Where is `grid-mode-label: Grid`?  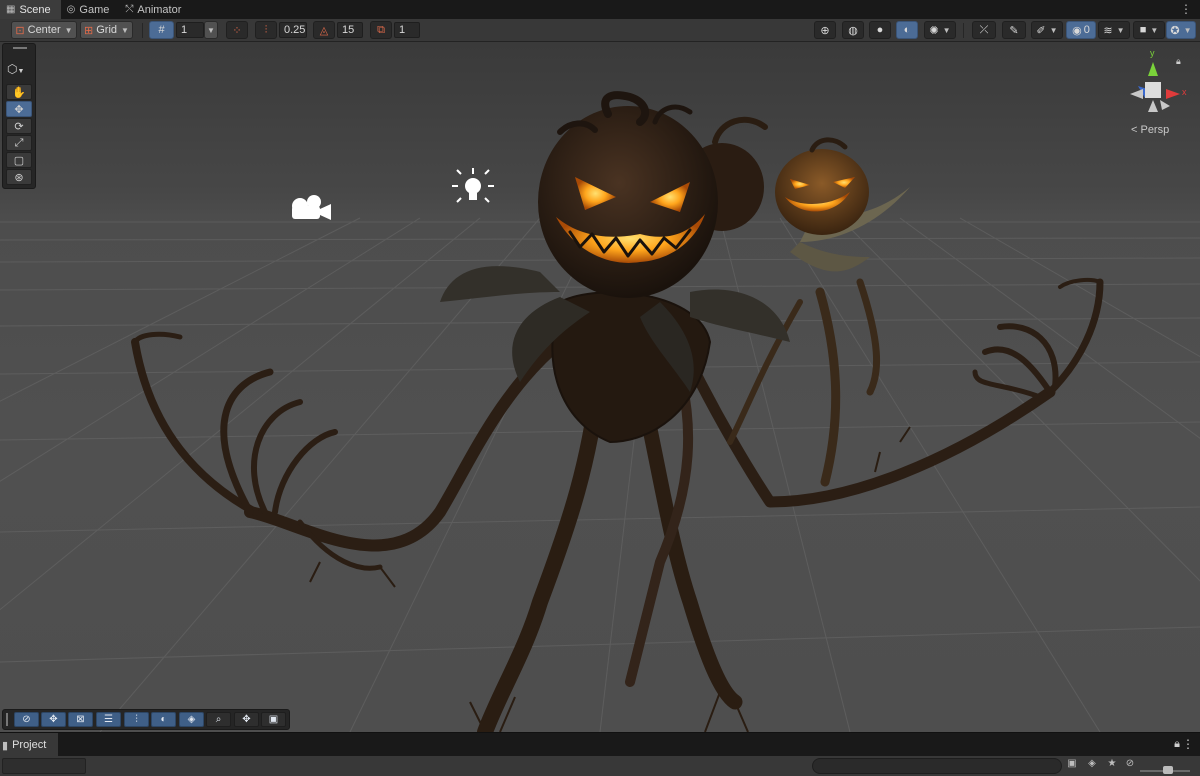 grid-mode-label: Grid is located at coordinates (107, 30).